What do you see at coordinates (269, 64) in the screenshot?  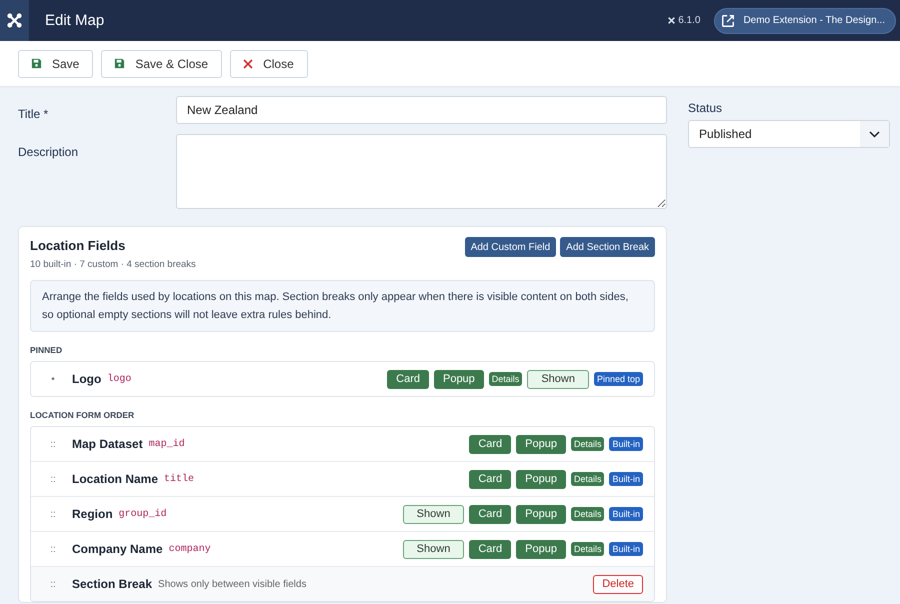 I see `close-button: Close` at bounding box center [269, 64].